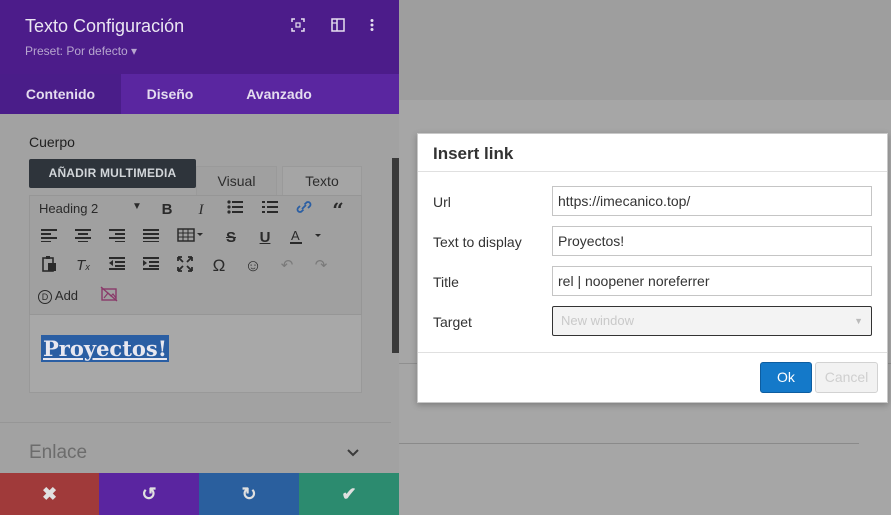  Describe the element at coordinates (195, 255) in the screenshot. I see `editor-toolbar: Heading 2 ▼ B I “ S U A Tx Ω ☺ ↶ ↷ D Add` at that location.